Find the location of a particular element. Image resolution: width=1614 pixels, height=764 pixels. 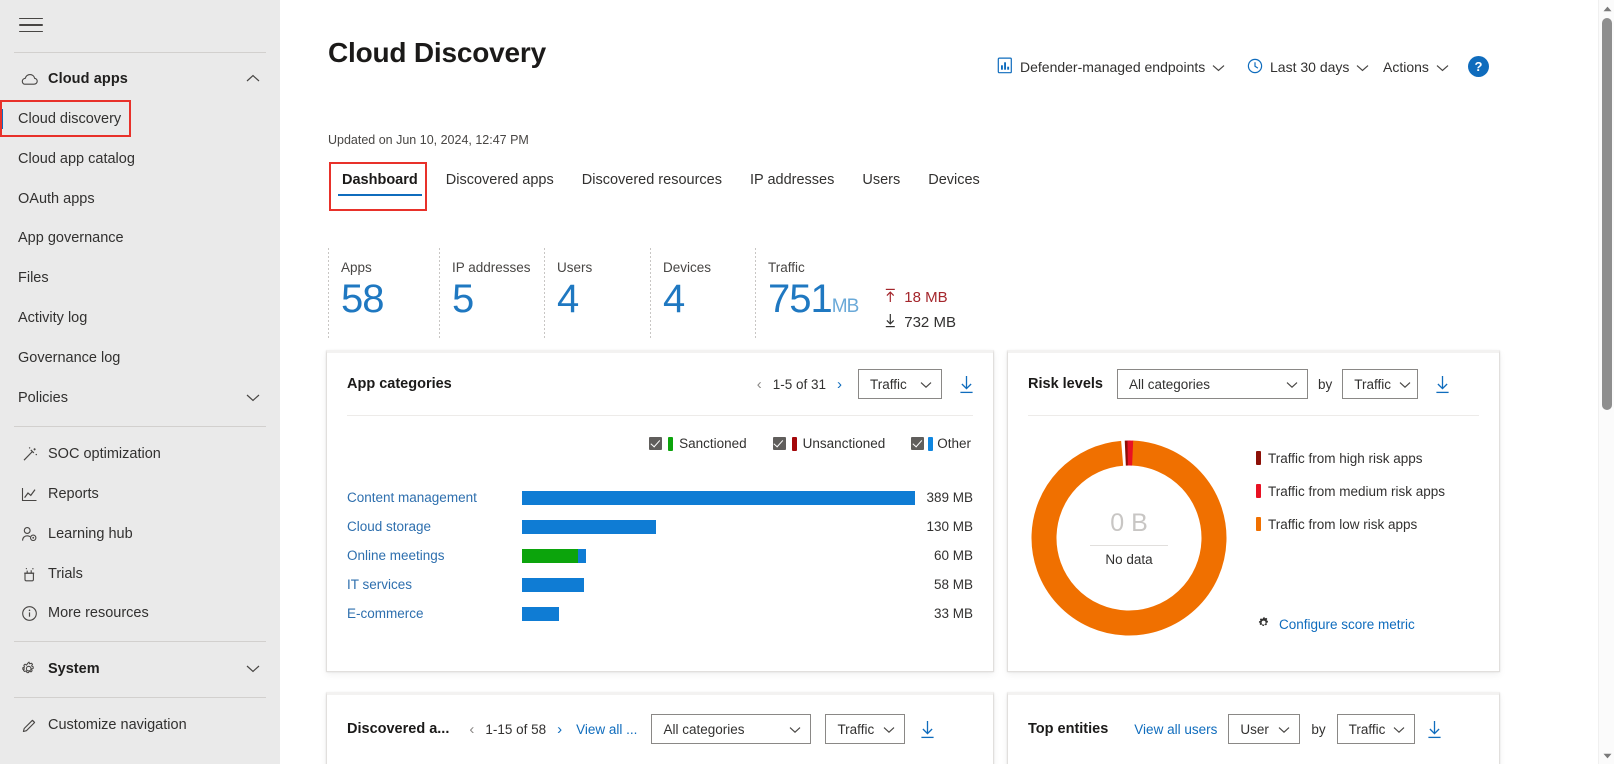

risk-levels-category-select: All categories is located at coordinates (1212, 384).